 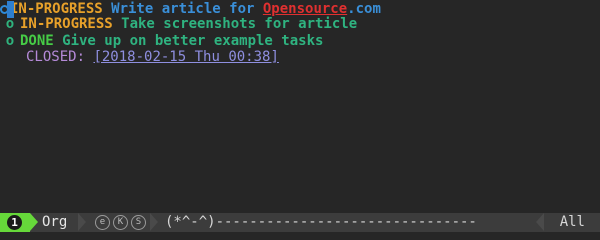 What do you see at coordinates (54, 222) in the screenshot?
I see `major-mode: Org` at bounding box center [54, 222].